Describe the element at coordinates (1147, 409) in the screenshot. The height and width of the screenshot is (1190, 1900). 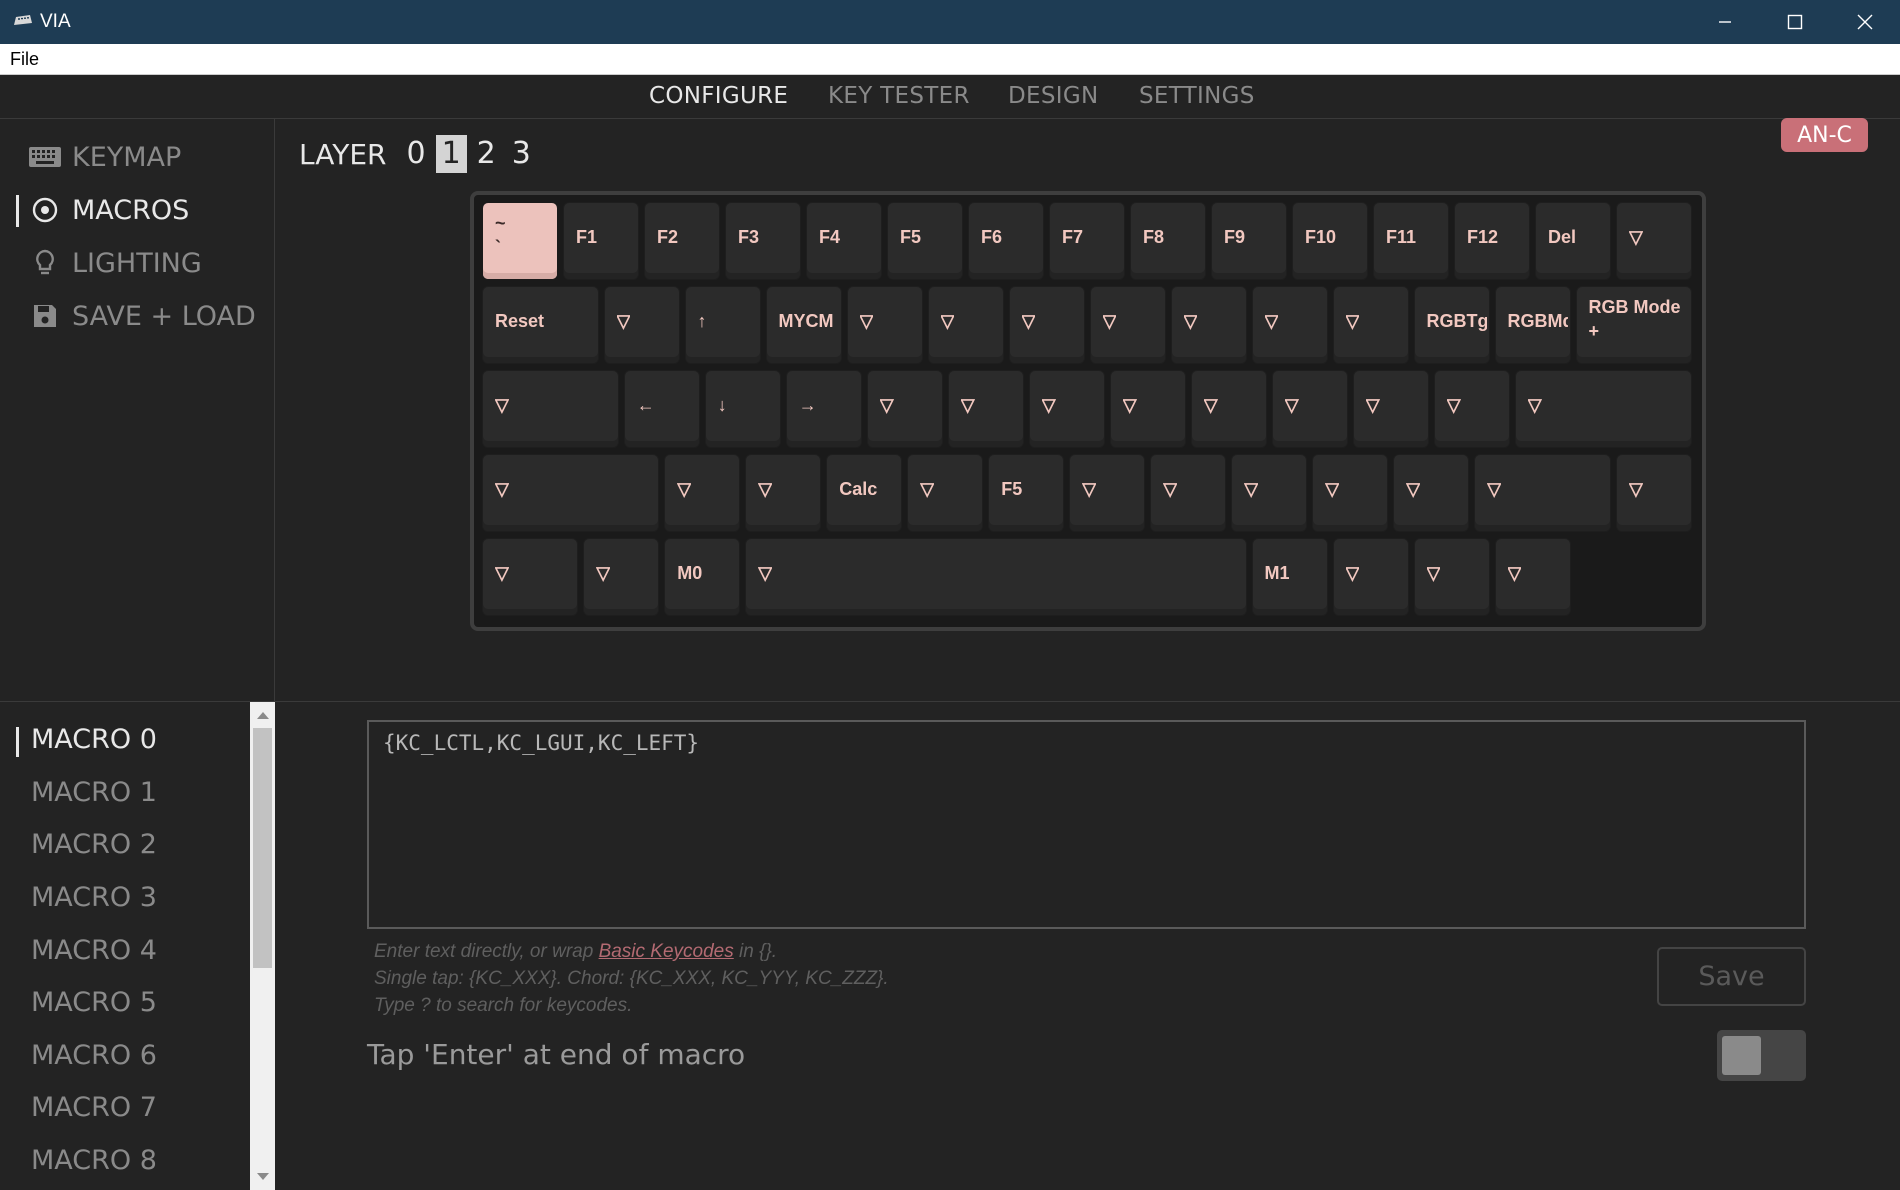
I see `key-r2-c7: ▽` at that location.